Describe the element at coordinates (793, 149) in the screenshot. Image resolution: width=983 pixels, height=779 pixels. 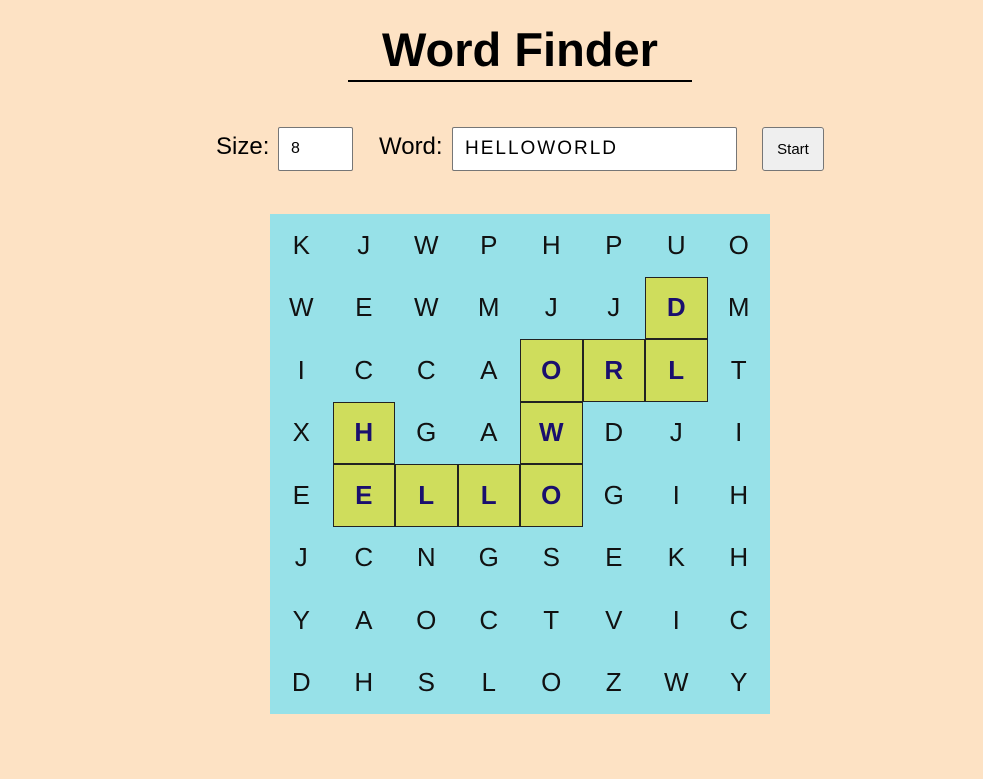
I see `start-button: Start` at that location.